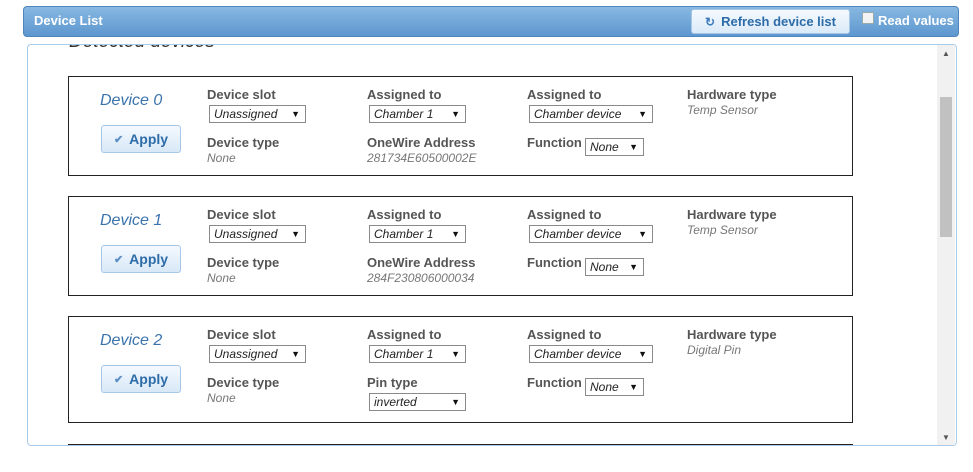 The image size is (973, 472). What do you see at coordinates (131, 220) in the screenshot?
I see `device-name: Device 1` at bounding box center [131, 220].